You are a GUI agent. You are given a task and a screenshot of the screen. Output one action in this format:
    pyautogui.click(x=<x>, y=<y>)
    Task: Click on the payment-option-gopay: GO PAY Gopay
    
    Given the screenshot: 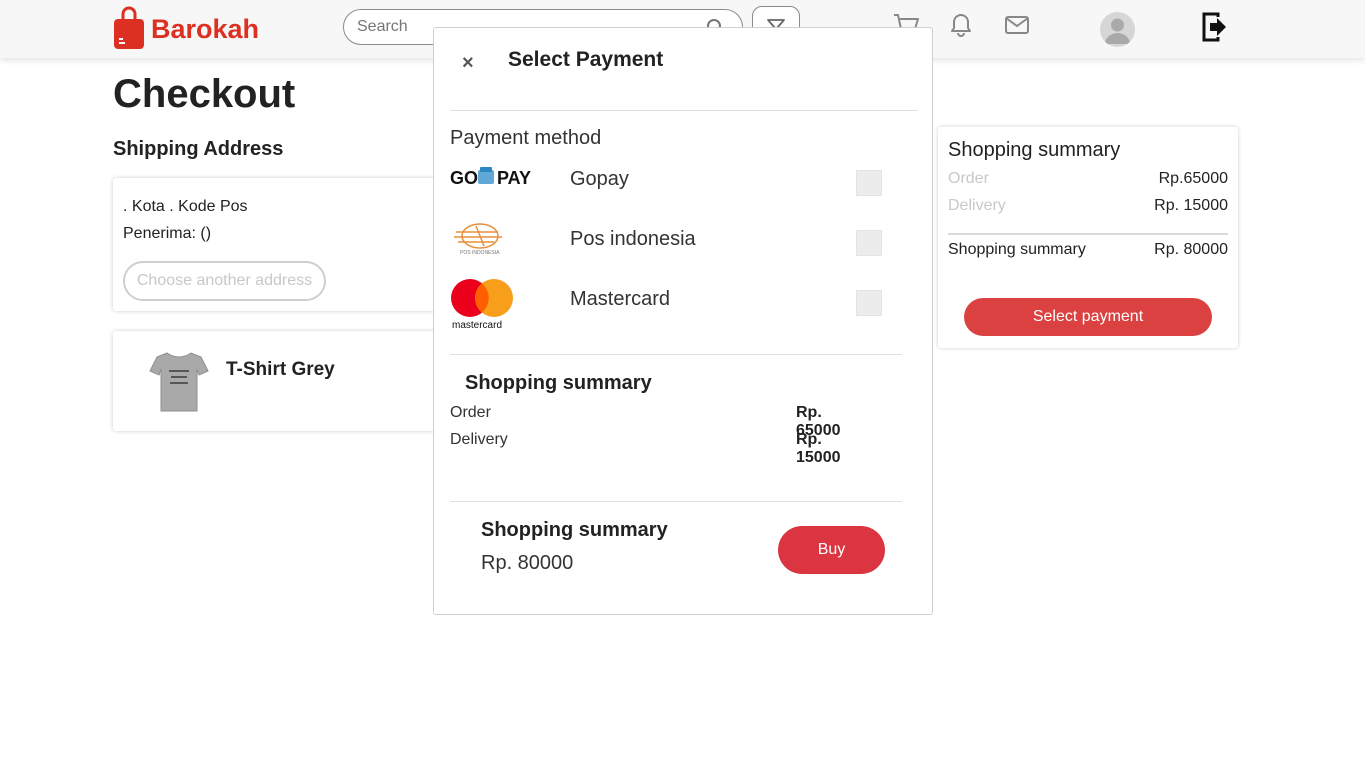 What is the action you would take?
    pyautogui.click(x=666, y=192)
    